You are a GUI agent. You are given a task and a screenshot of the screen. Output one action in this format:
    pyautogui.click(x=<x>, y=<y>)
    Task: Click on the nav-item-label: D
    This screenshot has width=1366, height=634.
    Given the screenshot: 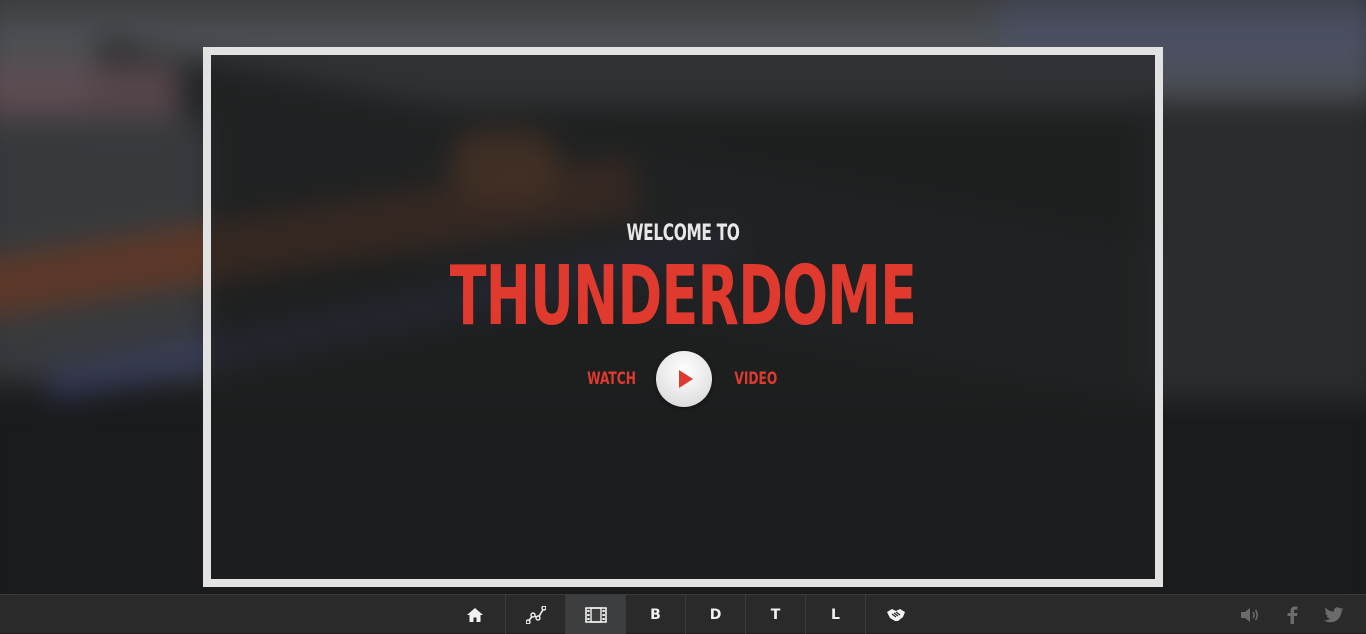 What is the action you would take?
    pyautogui.click(x=715, y=614)
    